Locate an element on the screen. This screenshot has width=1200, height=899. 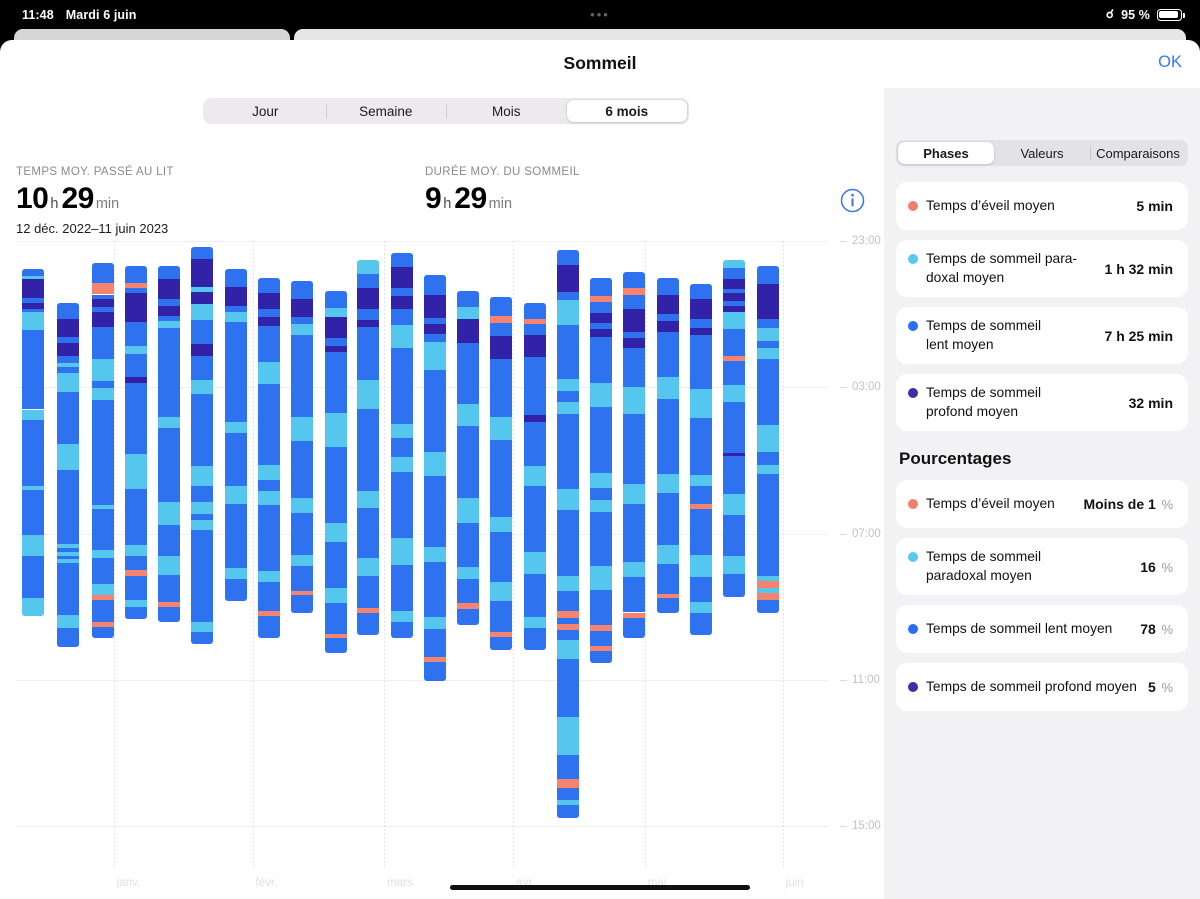
range-tab-mois: Mois is located at coordinates (506, 111).